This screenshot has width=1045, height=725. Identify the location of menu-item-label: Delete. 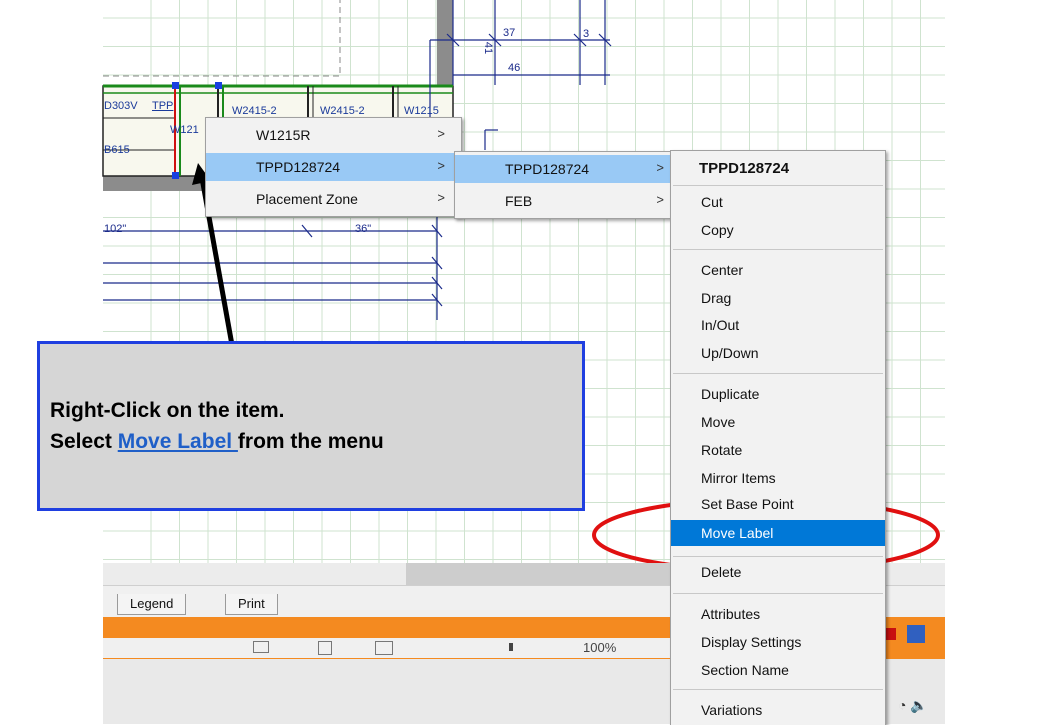
(721, 572).